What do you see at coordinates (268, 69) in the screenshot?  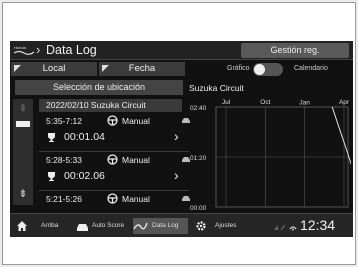 I see `view-toggle-switch` at bounding box center [268, 69].